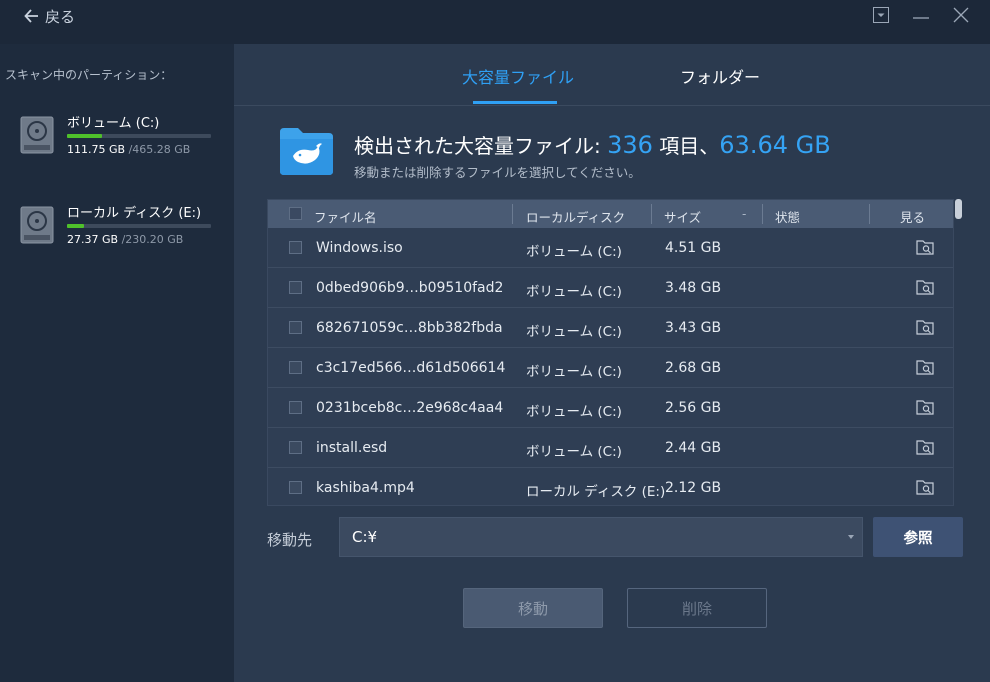  I want to click on minimize-icon, so click(921, 18).